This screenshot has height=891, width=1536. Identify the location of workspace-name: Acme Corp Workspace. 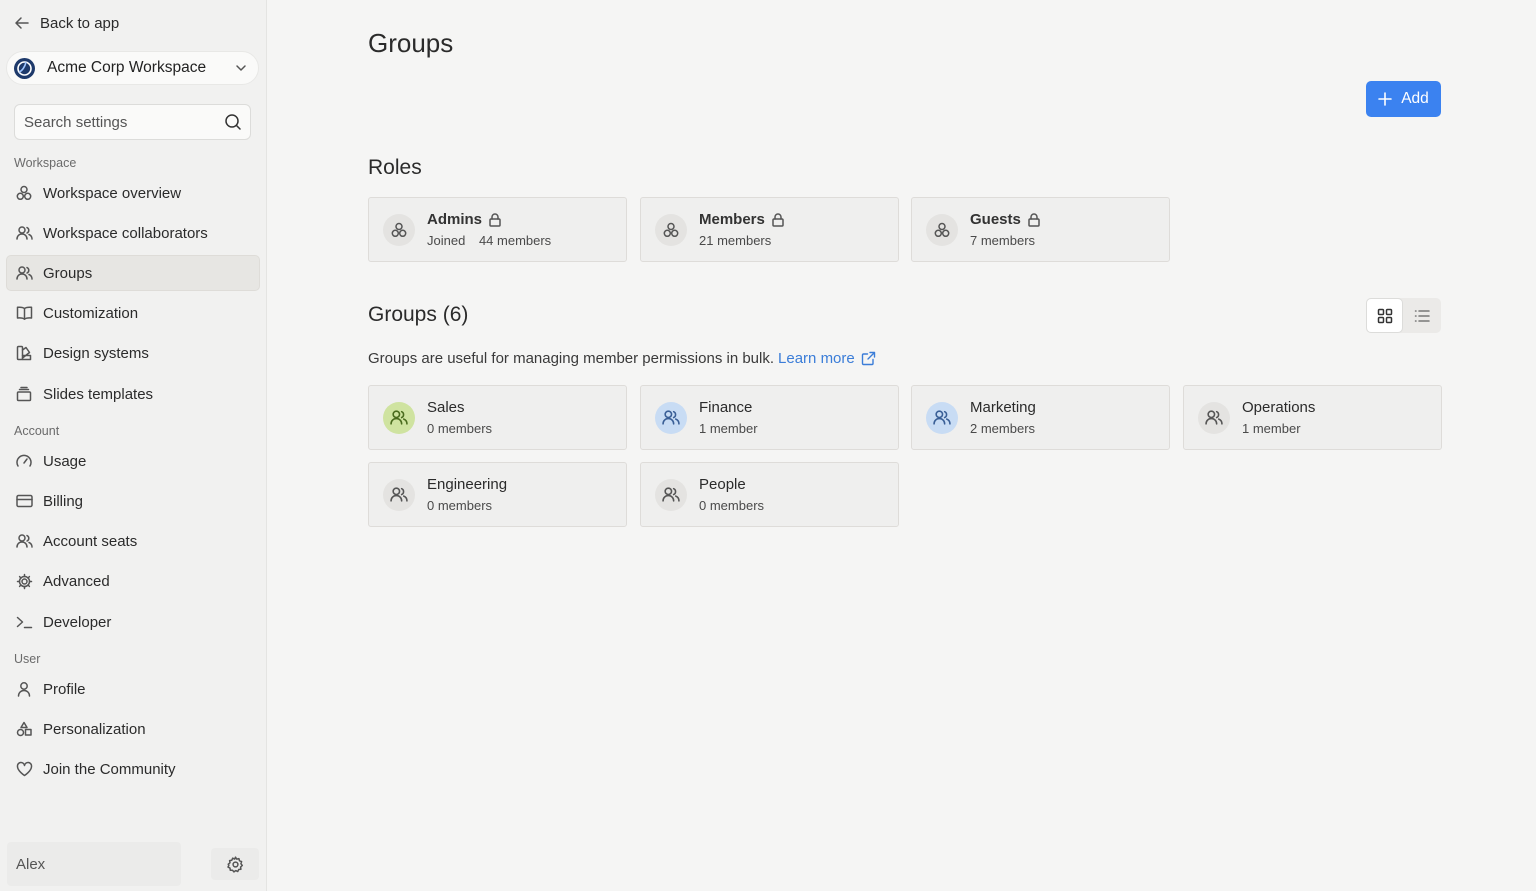
(127, 67).